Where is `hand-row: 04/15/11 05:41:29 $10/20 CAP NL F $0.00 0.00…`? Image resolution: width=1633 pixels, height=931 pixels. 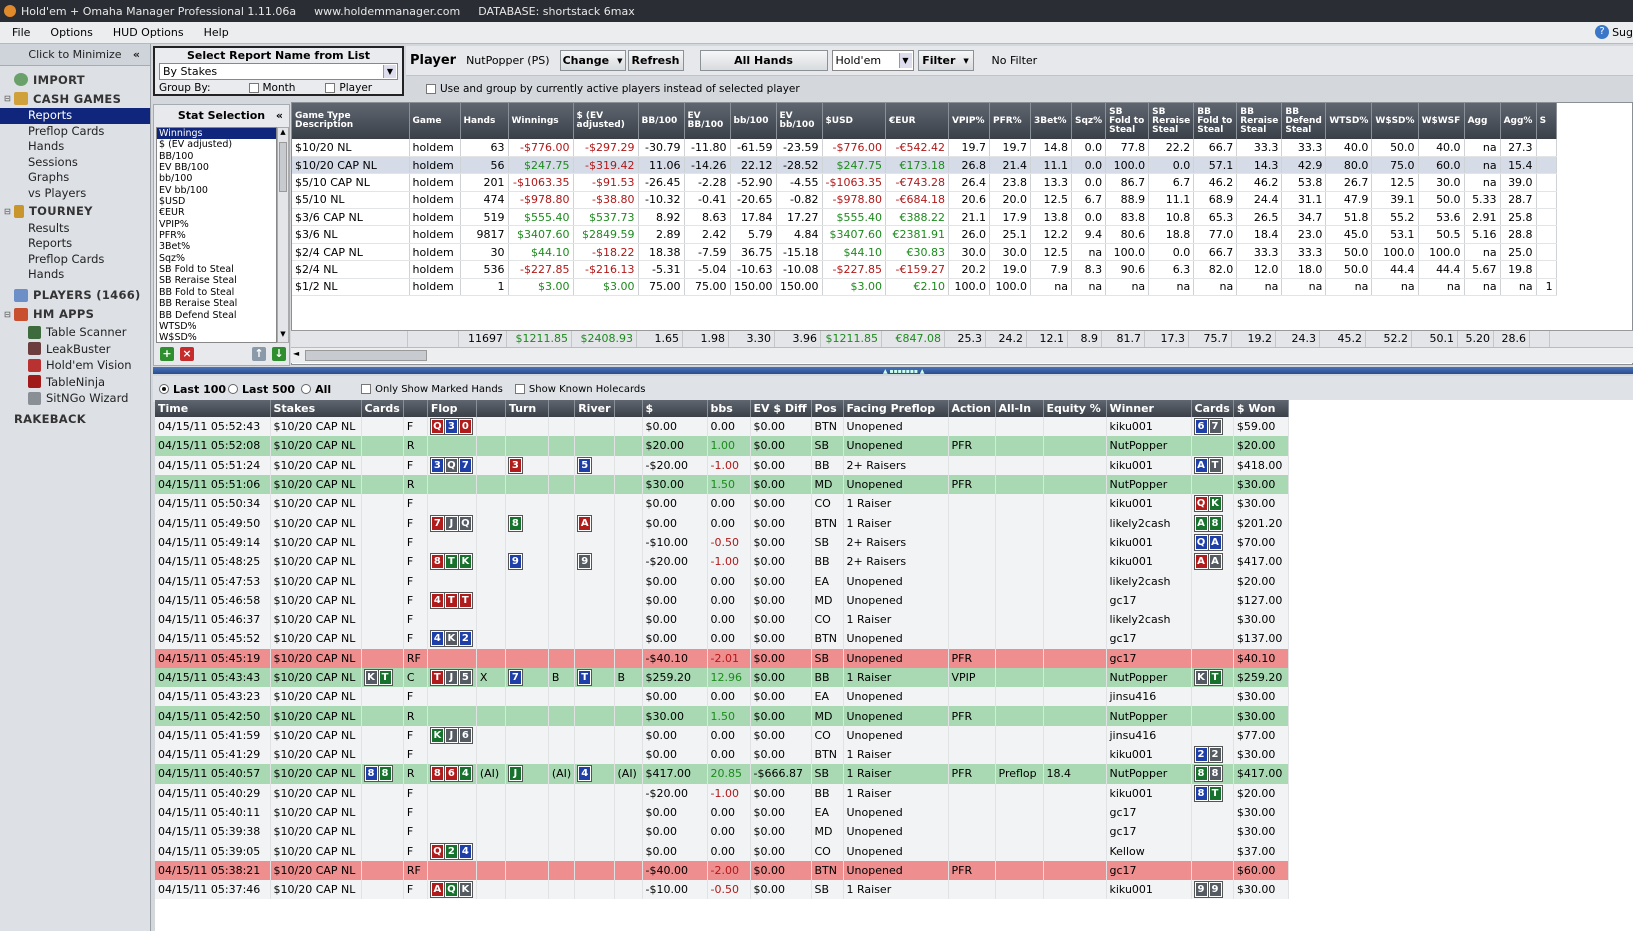
hand-row: 04/15/11 05:41:29 $10/20 CAP NL F $0.00 0.00… is located at coordinates (722, 755).